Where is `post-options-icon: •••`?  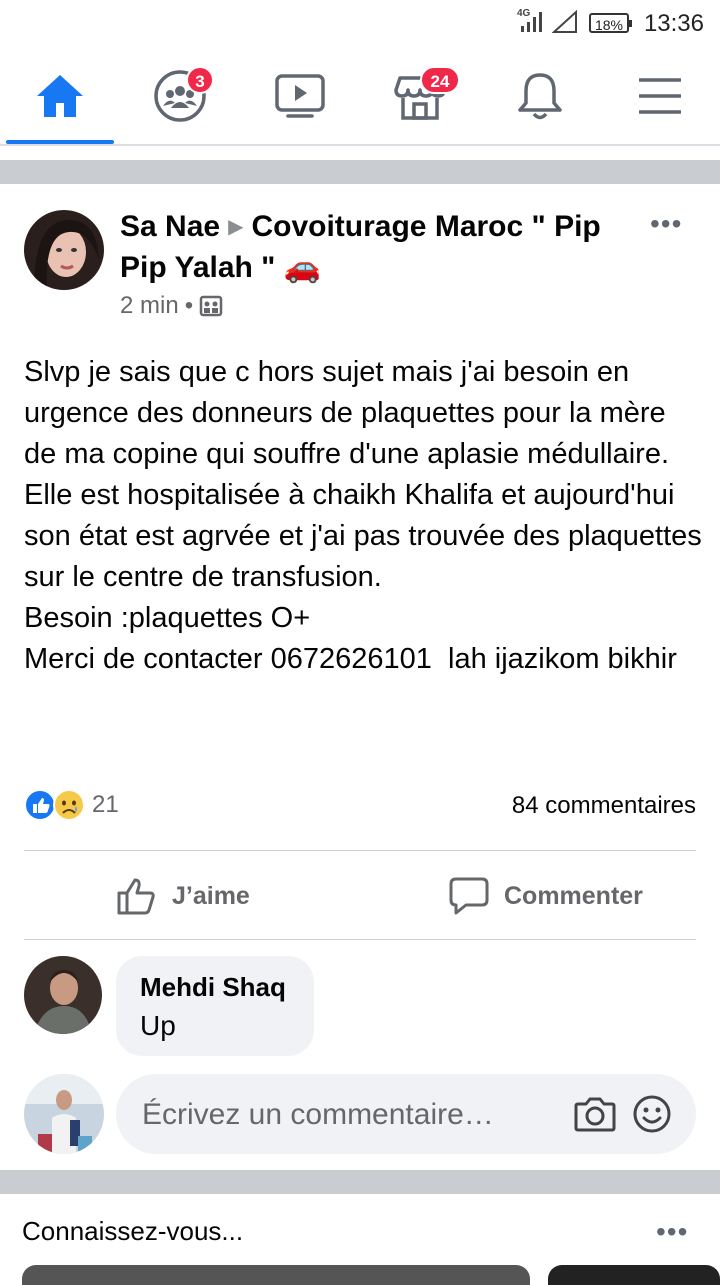 post-options-icon: ••• is located at coordinates (666, 224).